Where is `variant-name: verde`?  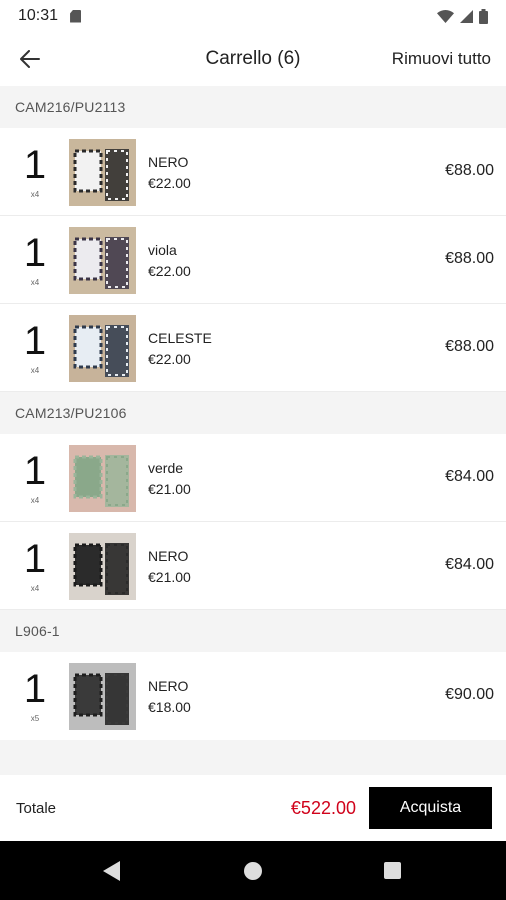
variant-name: verde is located at coordinates (166, 468).